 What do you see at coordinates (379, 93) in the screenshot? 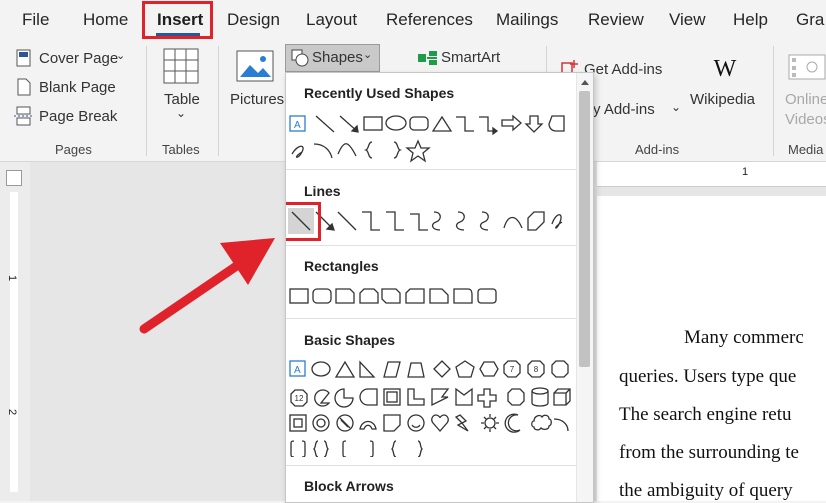
I see `section-recently-used: Recently Used Shapes` at bounding box center [379, 93].